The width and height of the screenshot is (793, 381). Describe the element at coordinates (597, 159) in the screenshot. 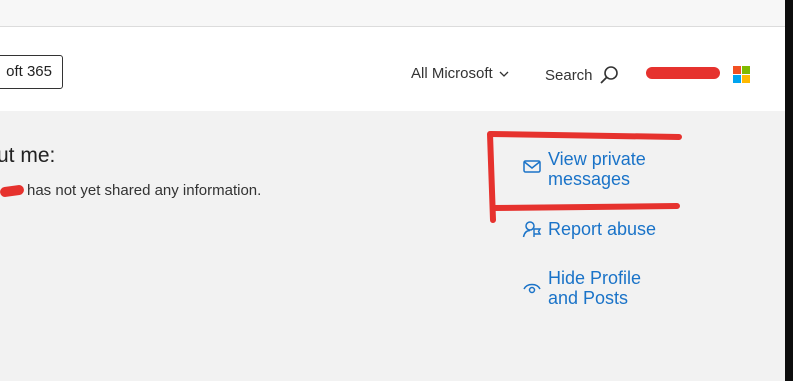

I see `view-private-messages-line1: View private` at that location.